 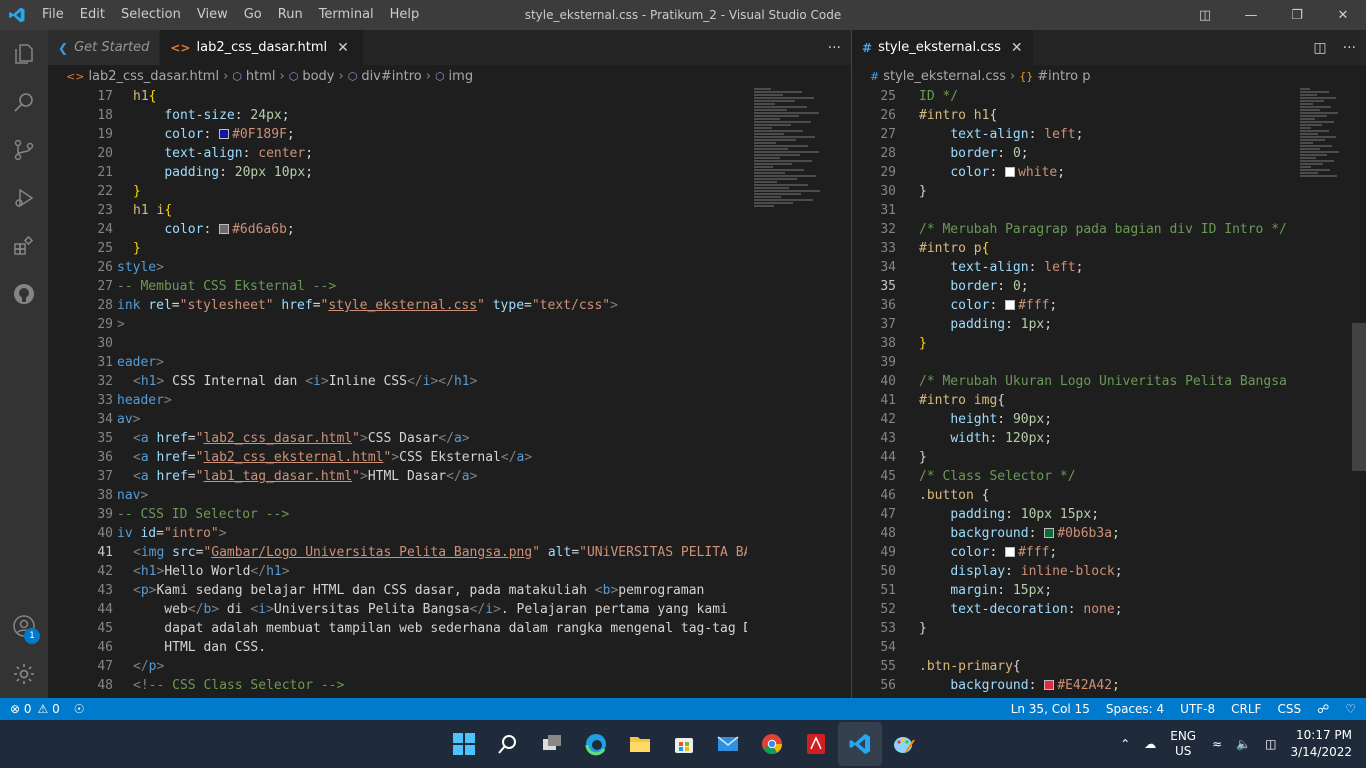 What do you see at coordinates (432, 666) in the screenshot?
I see `code-line: </p>` at bounding box center [432, 666].